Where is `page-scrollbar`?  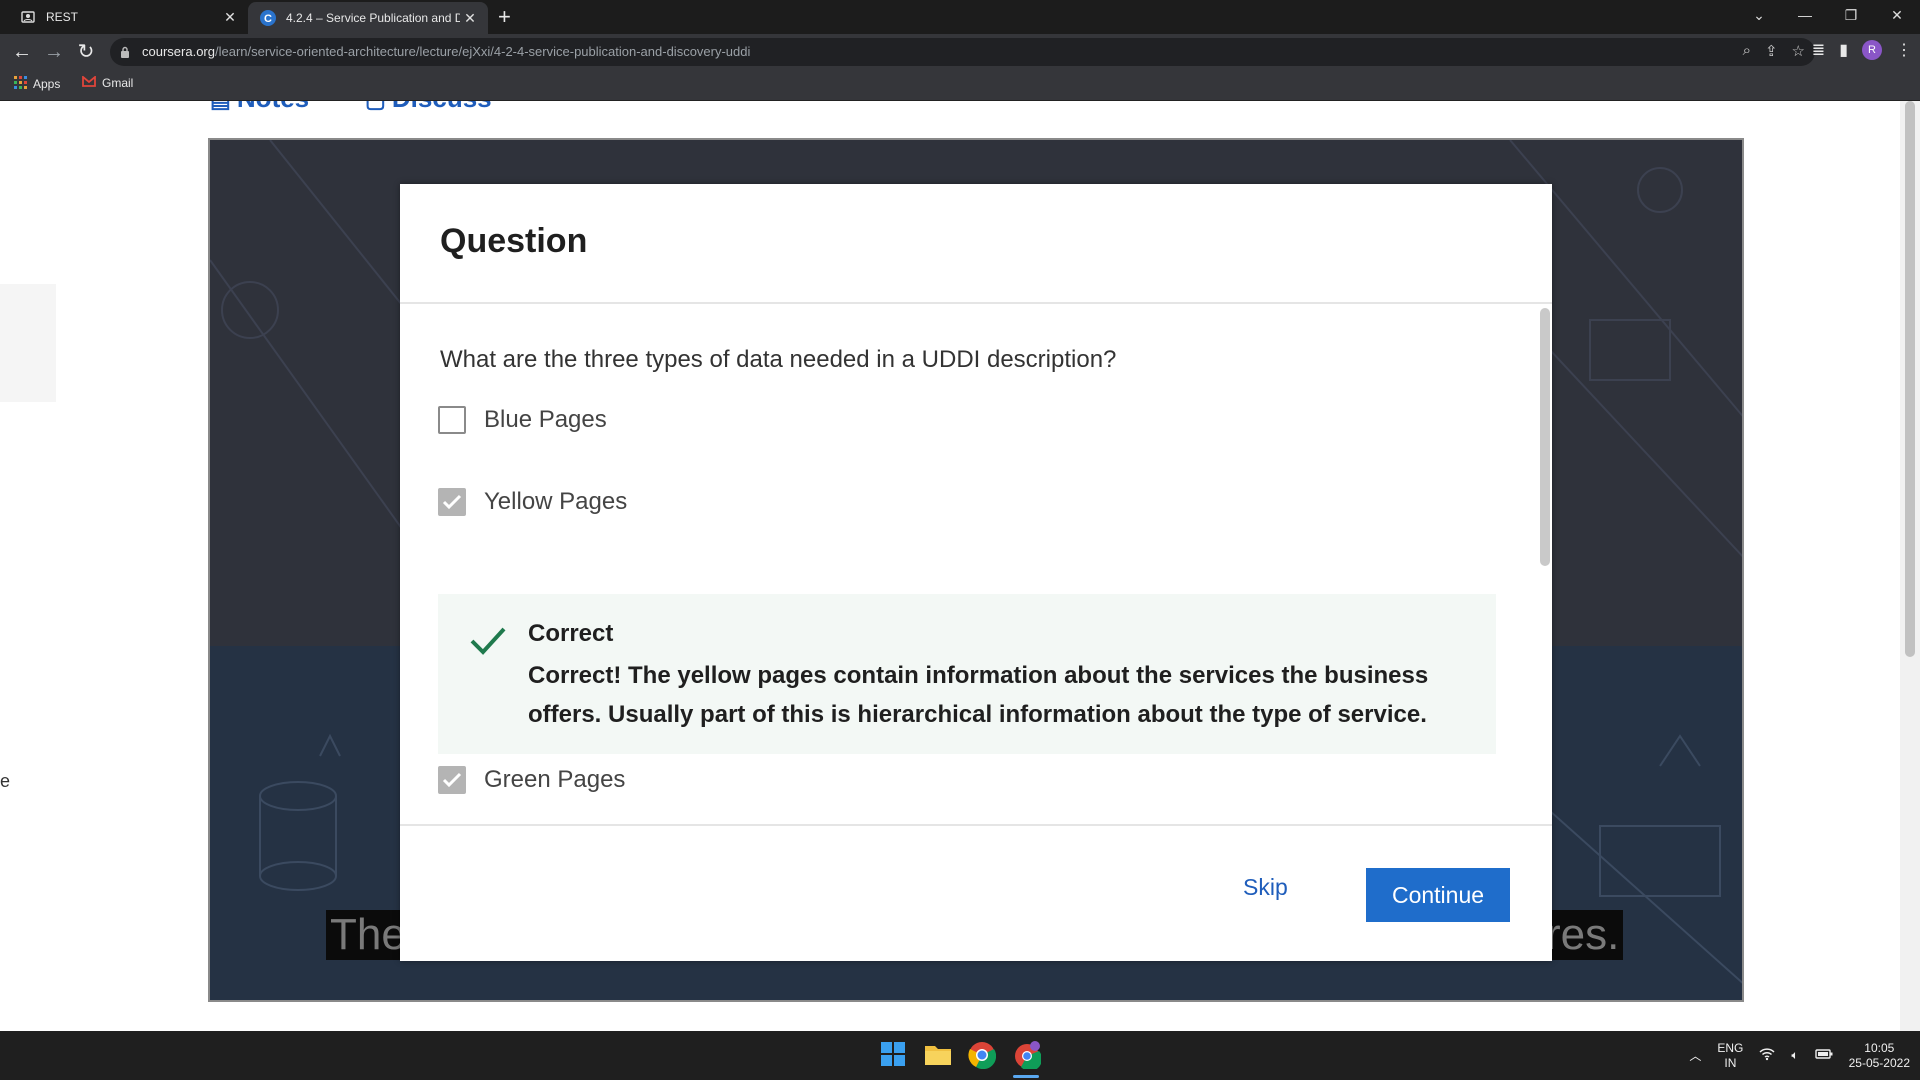
page-scrollbar is located at coordinates (1910, 566).